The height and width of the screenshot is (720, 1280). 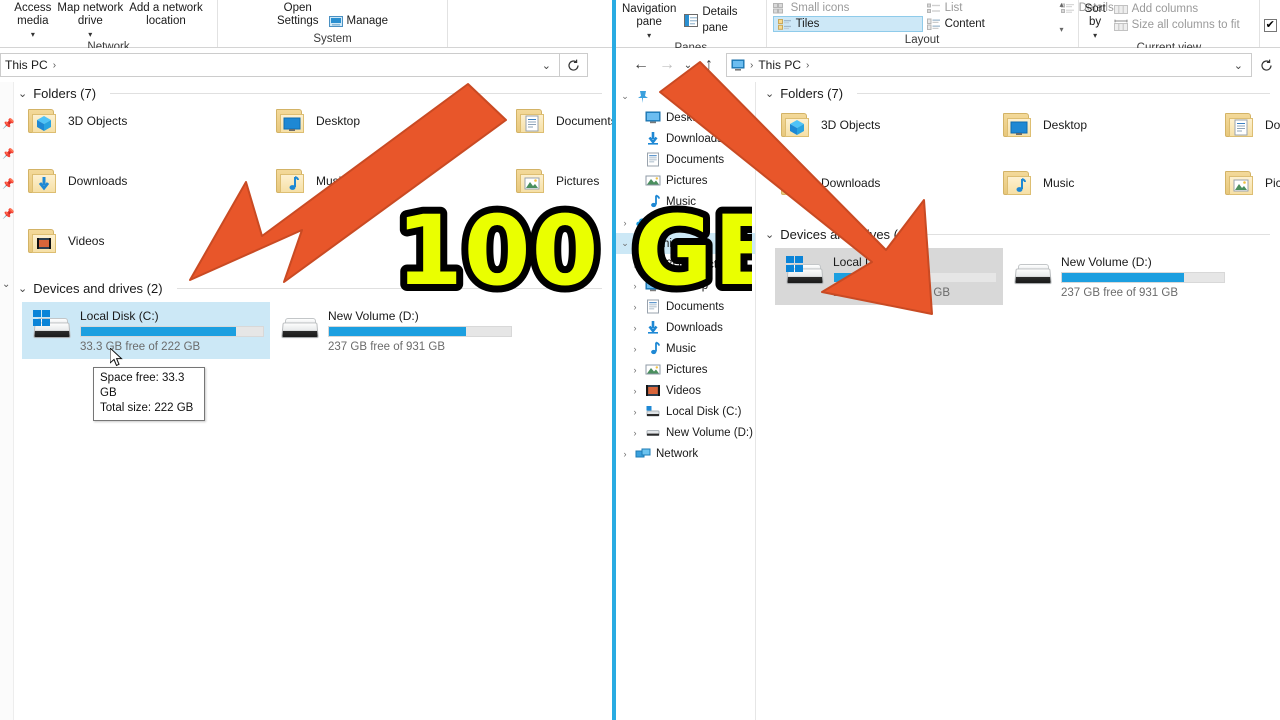 I want to click on nav-item-label: Documents, so click(x=695, y=306).